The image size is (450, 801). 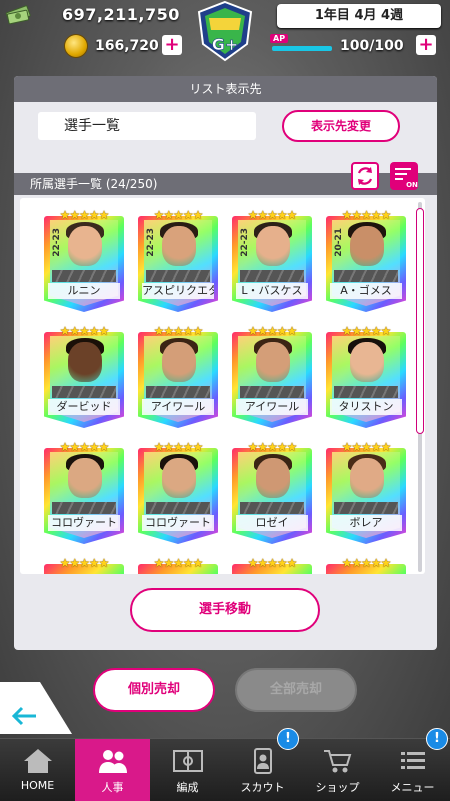 I want to click on player-card: ★★★★★ ダービッド, so click(x=84, y=378).